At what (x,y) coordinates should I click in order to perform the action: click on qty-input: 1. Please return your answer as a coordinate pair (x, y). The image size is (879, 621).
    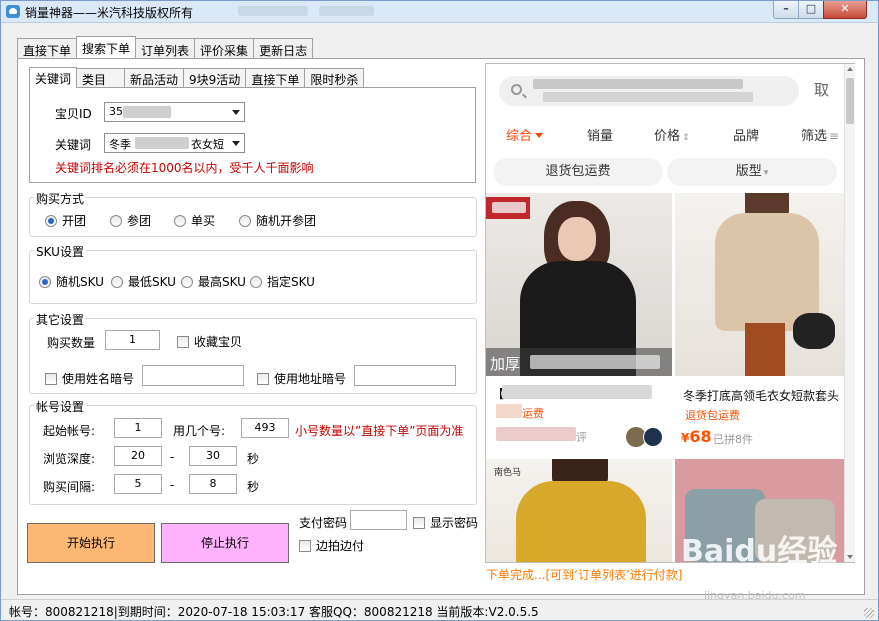
    Looking at the image, I should click on (132, 340).